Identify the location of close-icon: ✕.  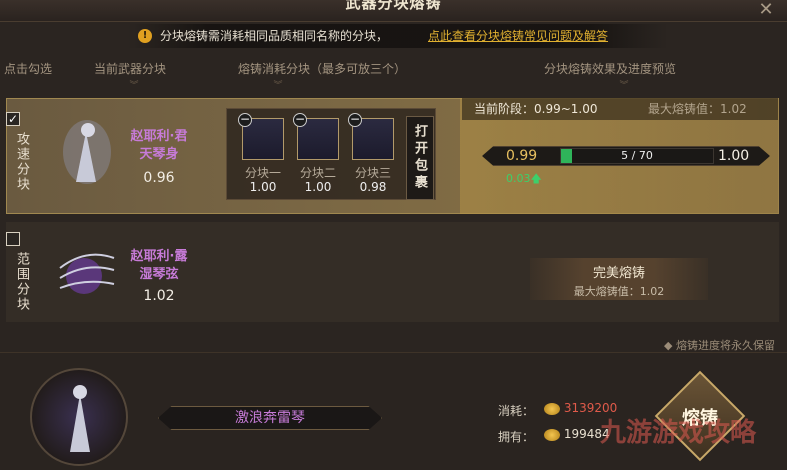
(766, 10).